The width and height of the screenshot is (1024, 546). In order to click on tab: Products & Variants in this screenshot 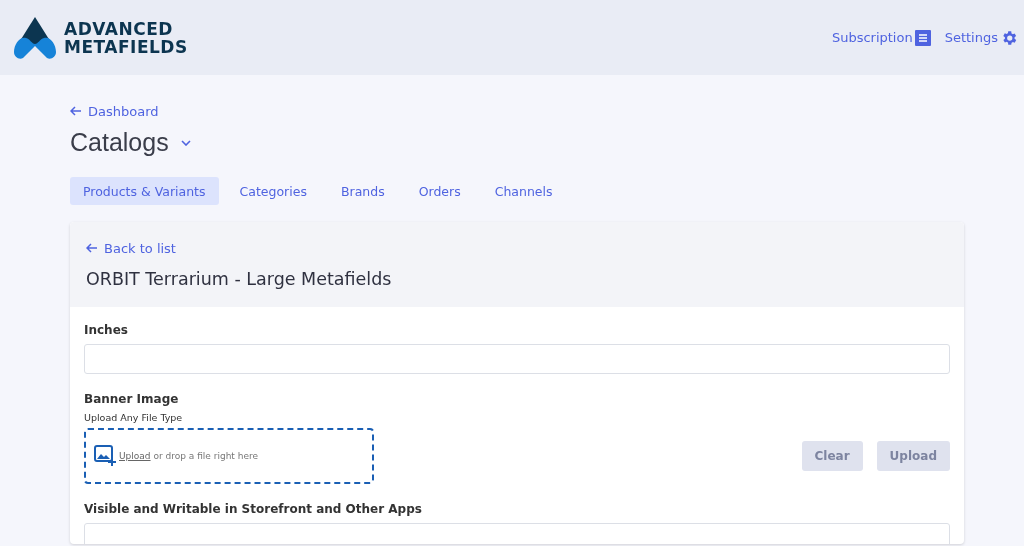, I will do `click(144, 191)`.